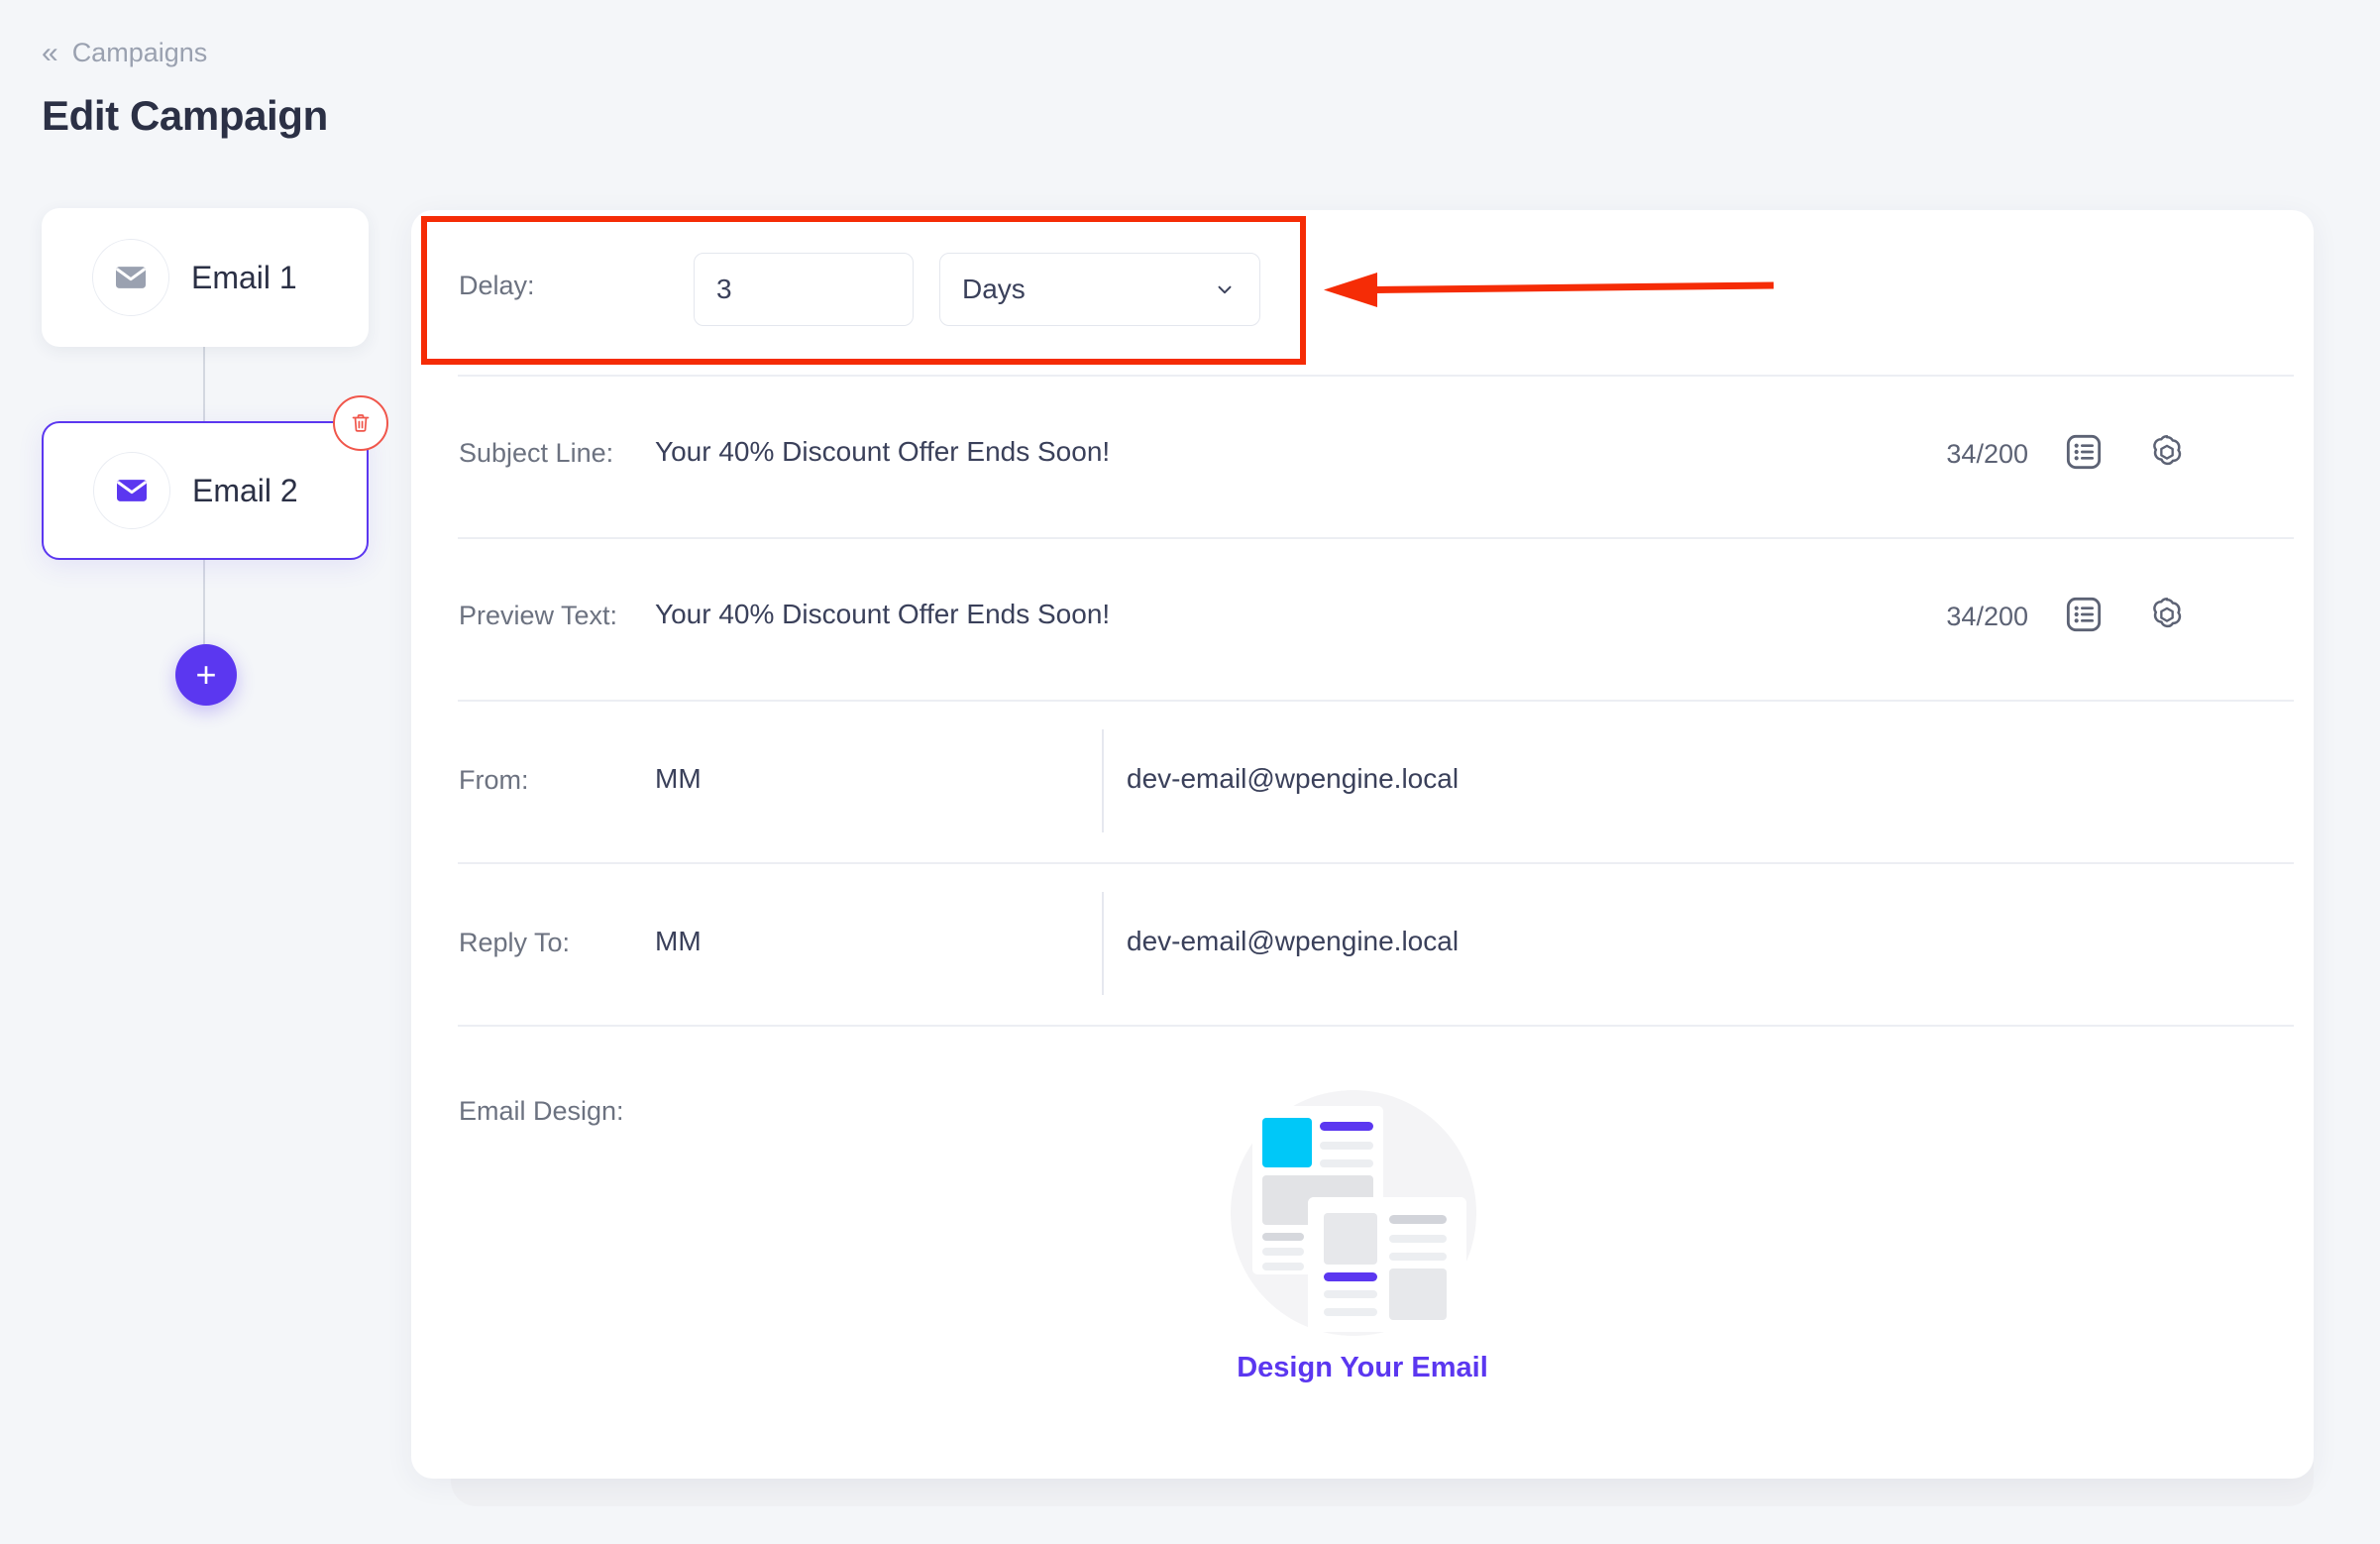 The height and width of the screenshot is (1544, 2380). Describe the element at coordinates (2084, 452) in the screenshot. I see `subject-merge-tags-button` at that location.